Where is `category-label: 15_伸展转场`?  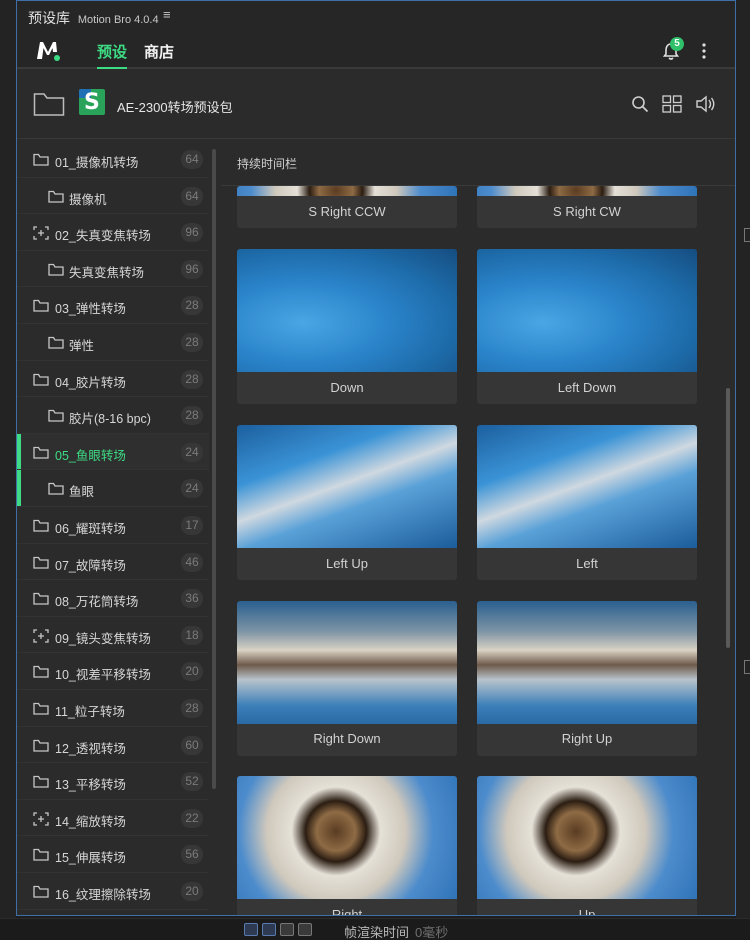 category-label: 15_伸展转场 is located at coordinates (90, 858).